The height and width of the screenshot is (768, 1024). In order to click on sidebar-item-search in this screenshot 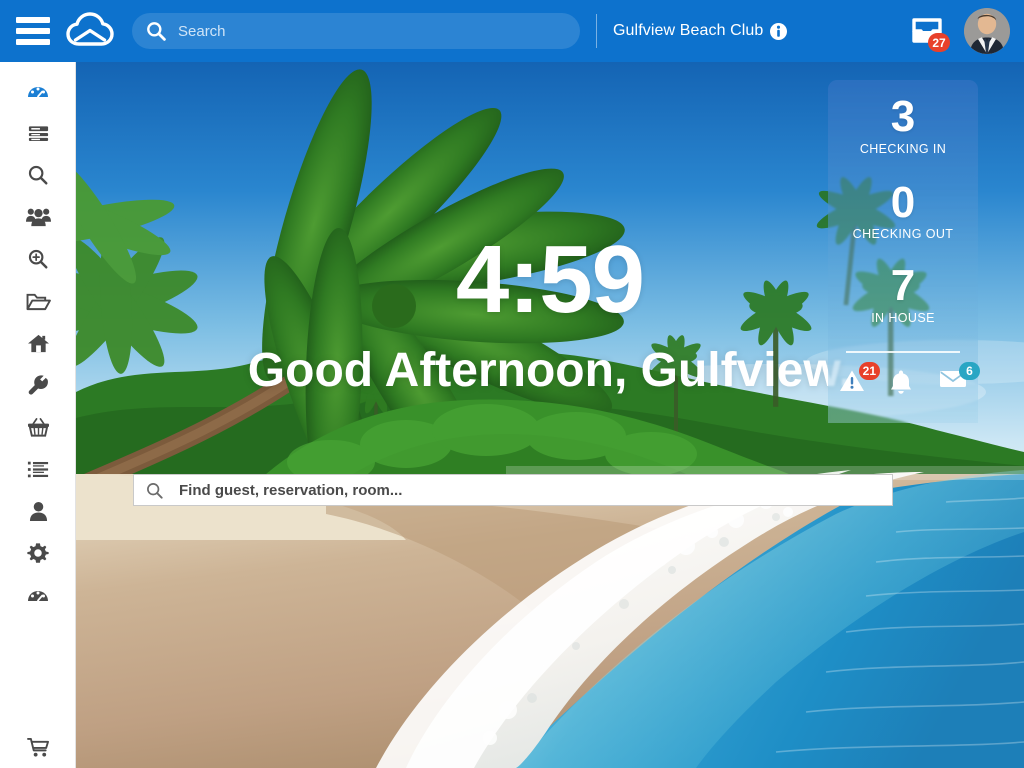, I will do `click(38, 175)`.